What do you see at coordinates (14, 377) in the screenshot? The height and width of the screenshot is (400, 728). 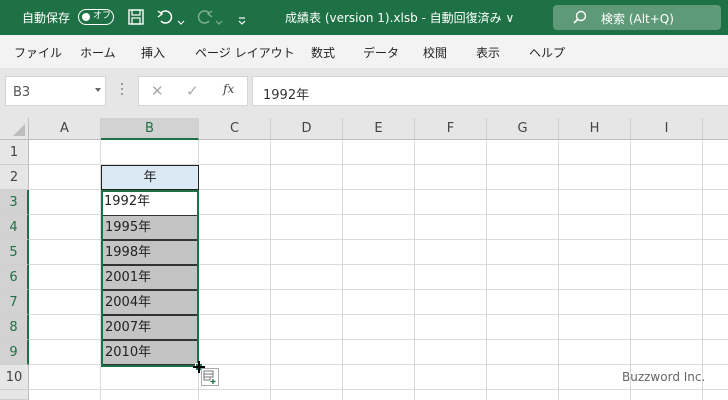 I see `row-header-10: 10` at bounding box center [14, 377].